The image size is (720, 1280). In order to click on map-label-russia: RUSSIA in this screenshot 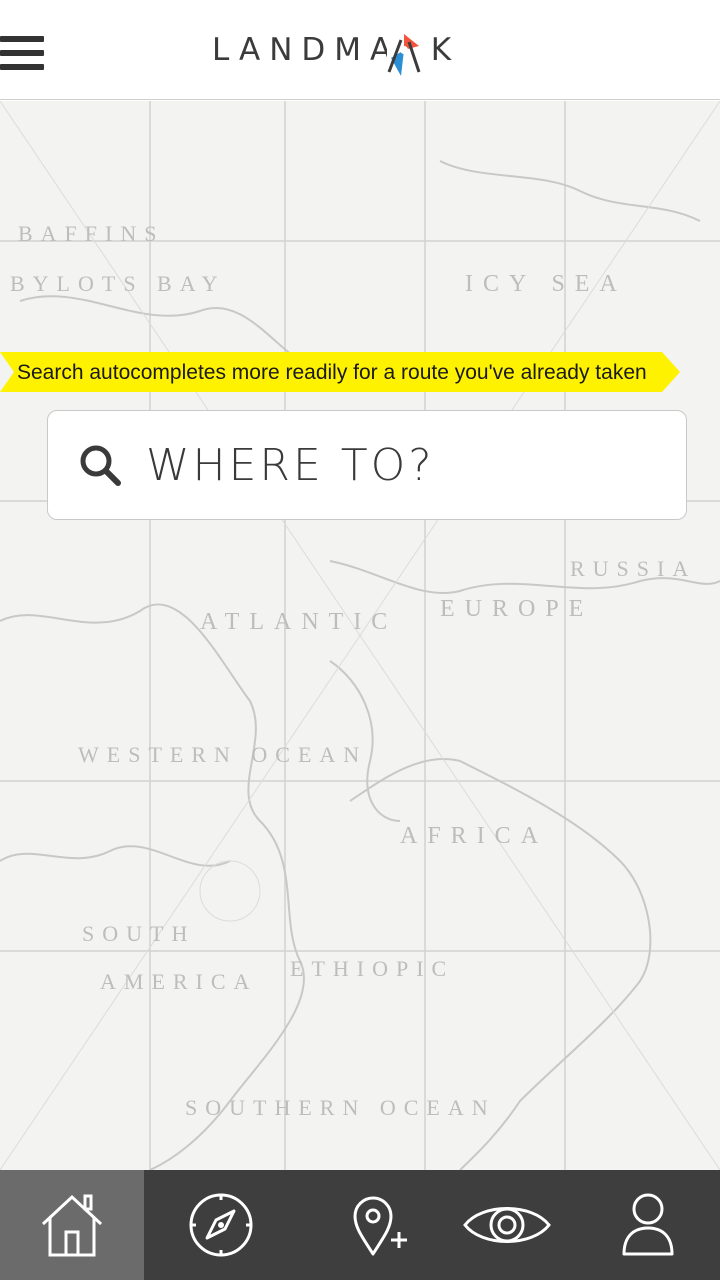, I will do `click(633, 568)`.